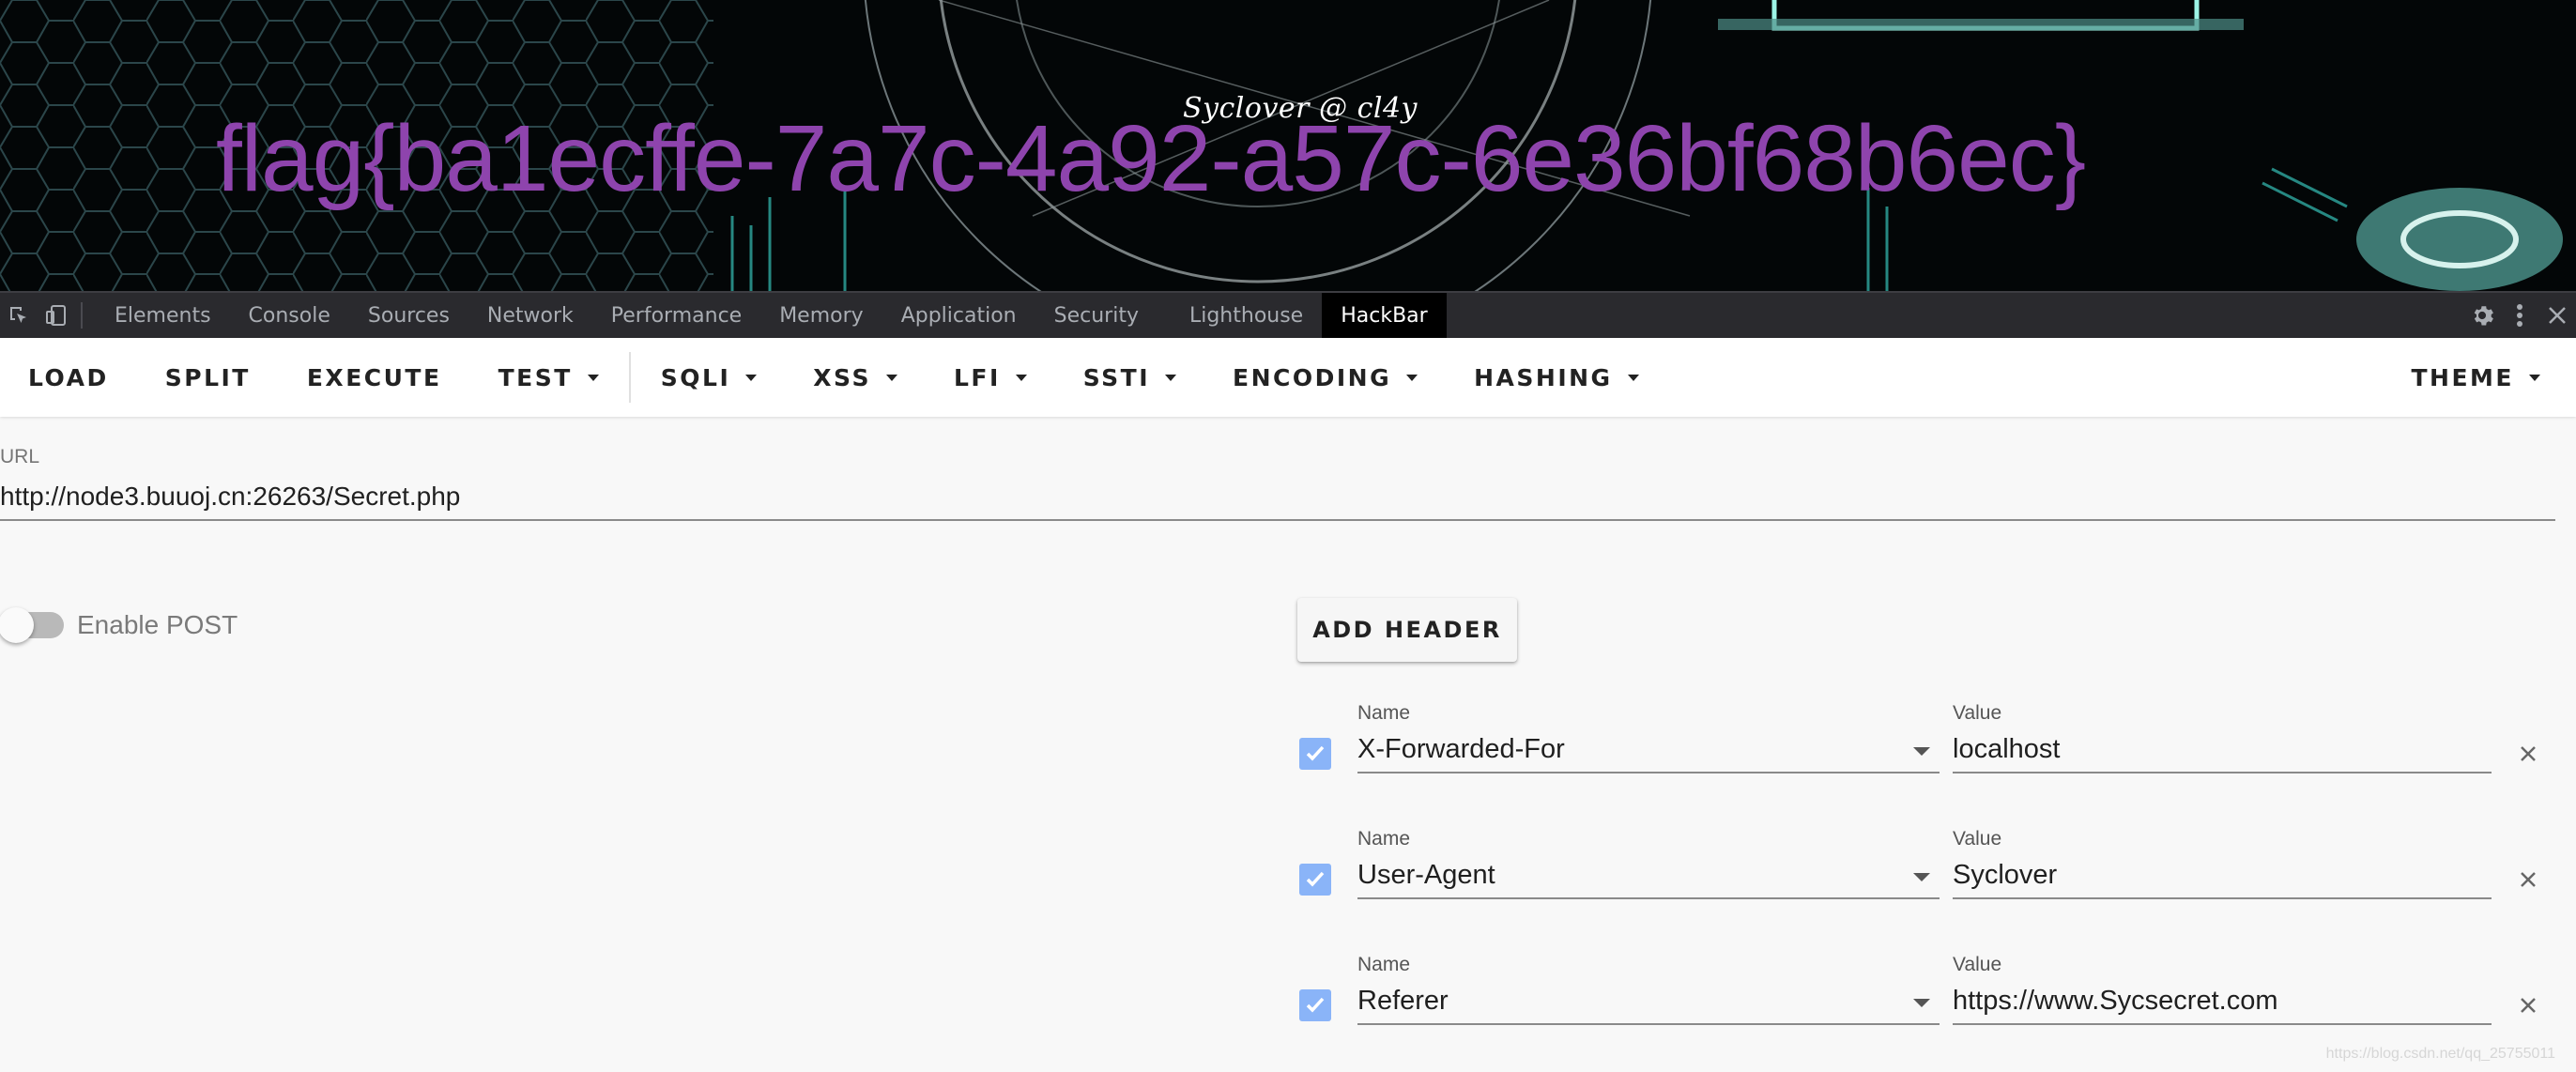  Describe the element at coordinates (2440, 1054) in the screenshot. I see `watermark-text: https://blog.csdn.net/qq_25755011` at that location.